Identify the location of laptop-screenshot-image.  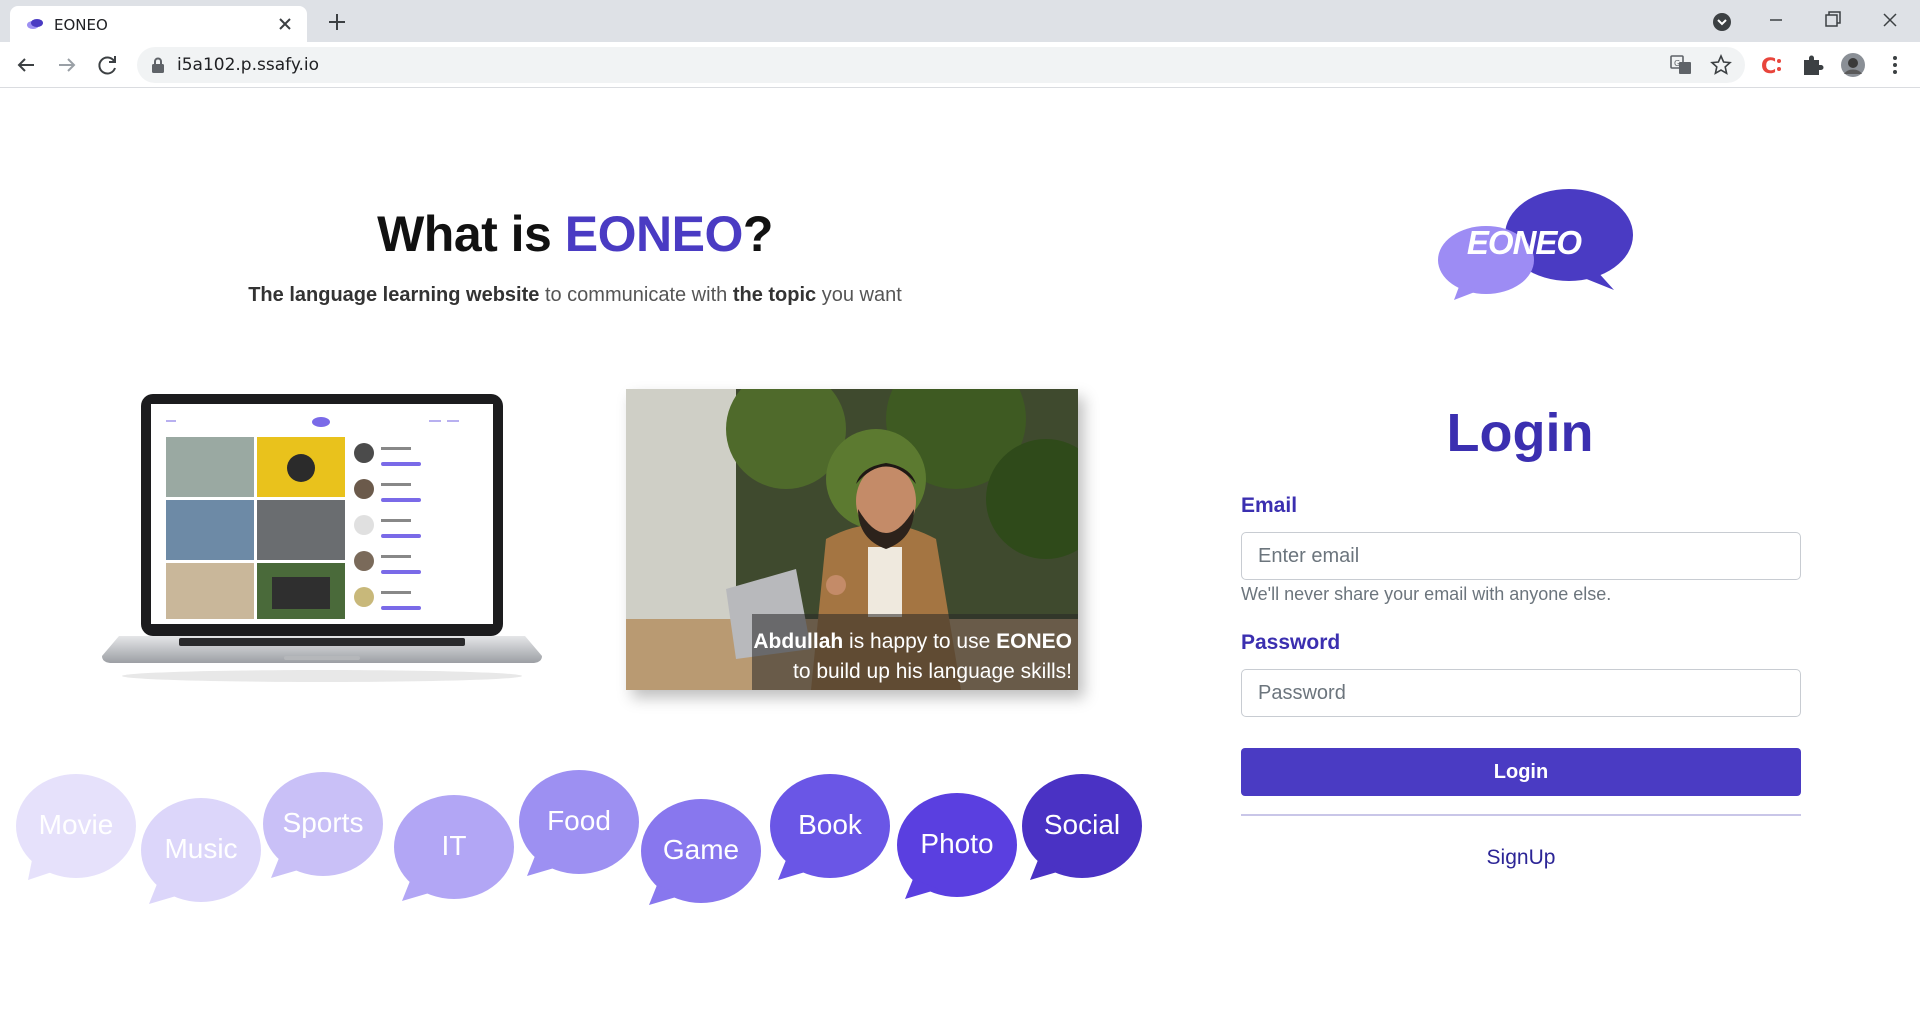
(322, 538).